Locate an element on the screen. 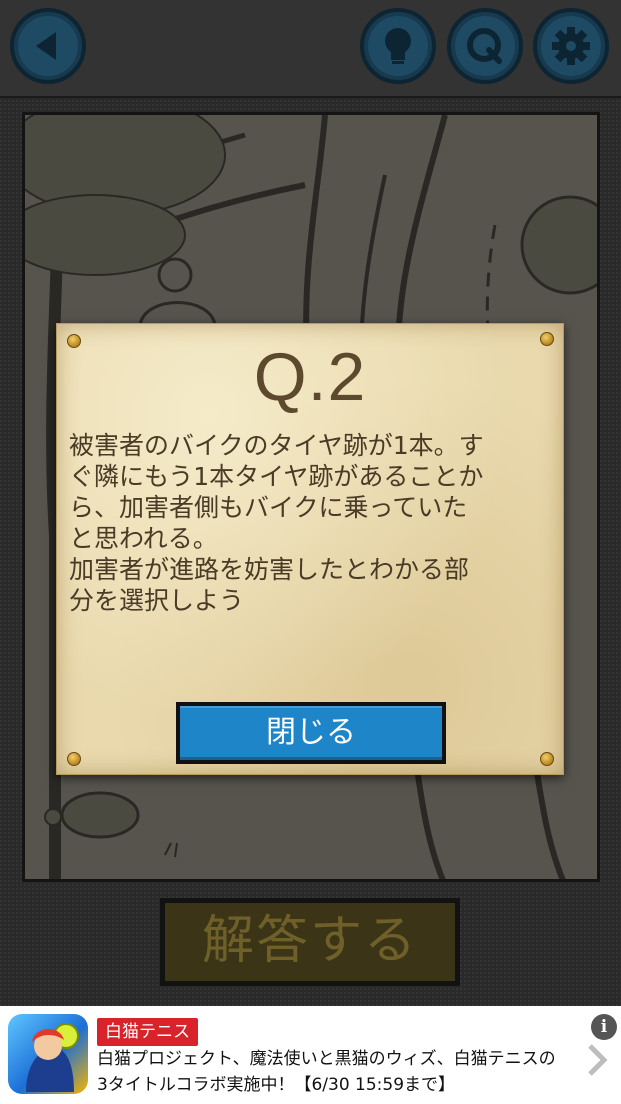 Image resolution: width=621 pixels, height=1104 pixels. info-icon: i is located at coordinates (604, 1027).